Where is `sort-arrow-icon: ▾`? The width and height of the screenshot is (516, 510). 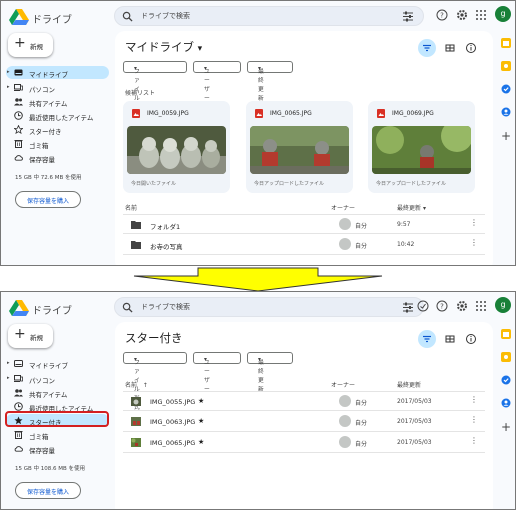
sort-arrow-icon: ▾ is located at coordinates (424, 208).